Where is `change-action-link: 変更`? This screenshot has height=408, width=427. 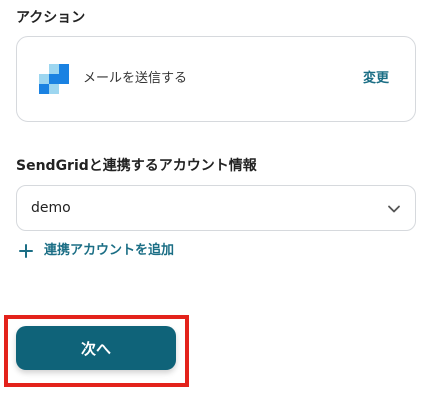 change-action-link: 変更 is located at coordinates (376, 79).